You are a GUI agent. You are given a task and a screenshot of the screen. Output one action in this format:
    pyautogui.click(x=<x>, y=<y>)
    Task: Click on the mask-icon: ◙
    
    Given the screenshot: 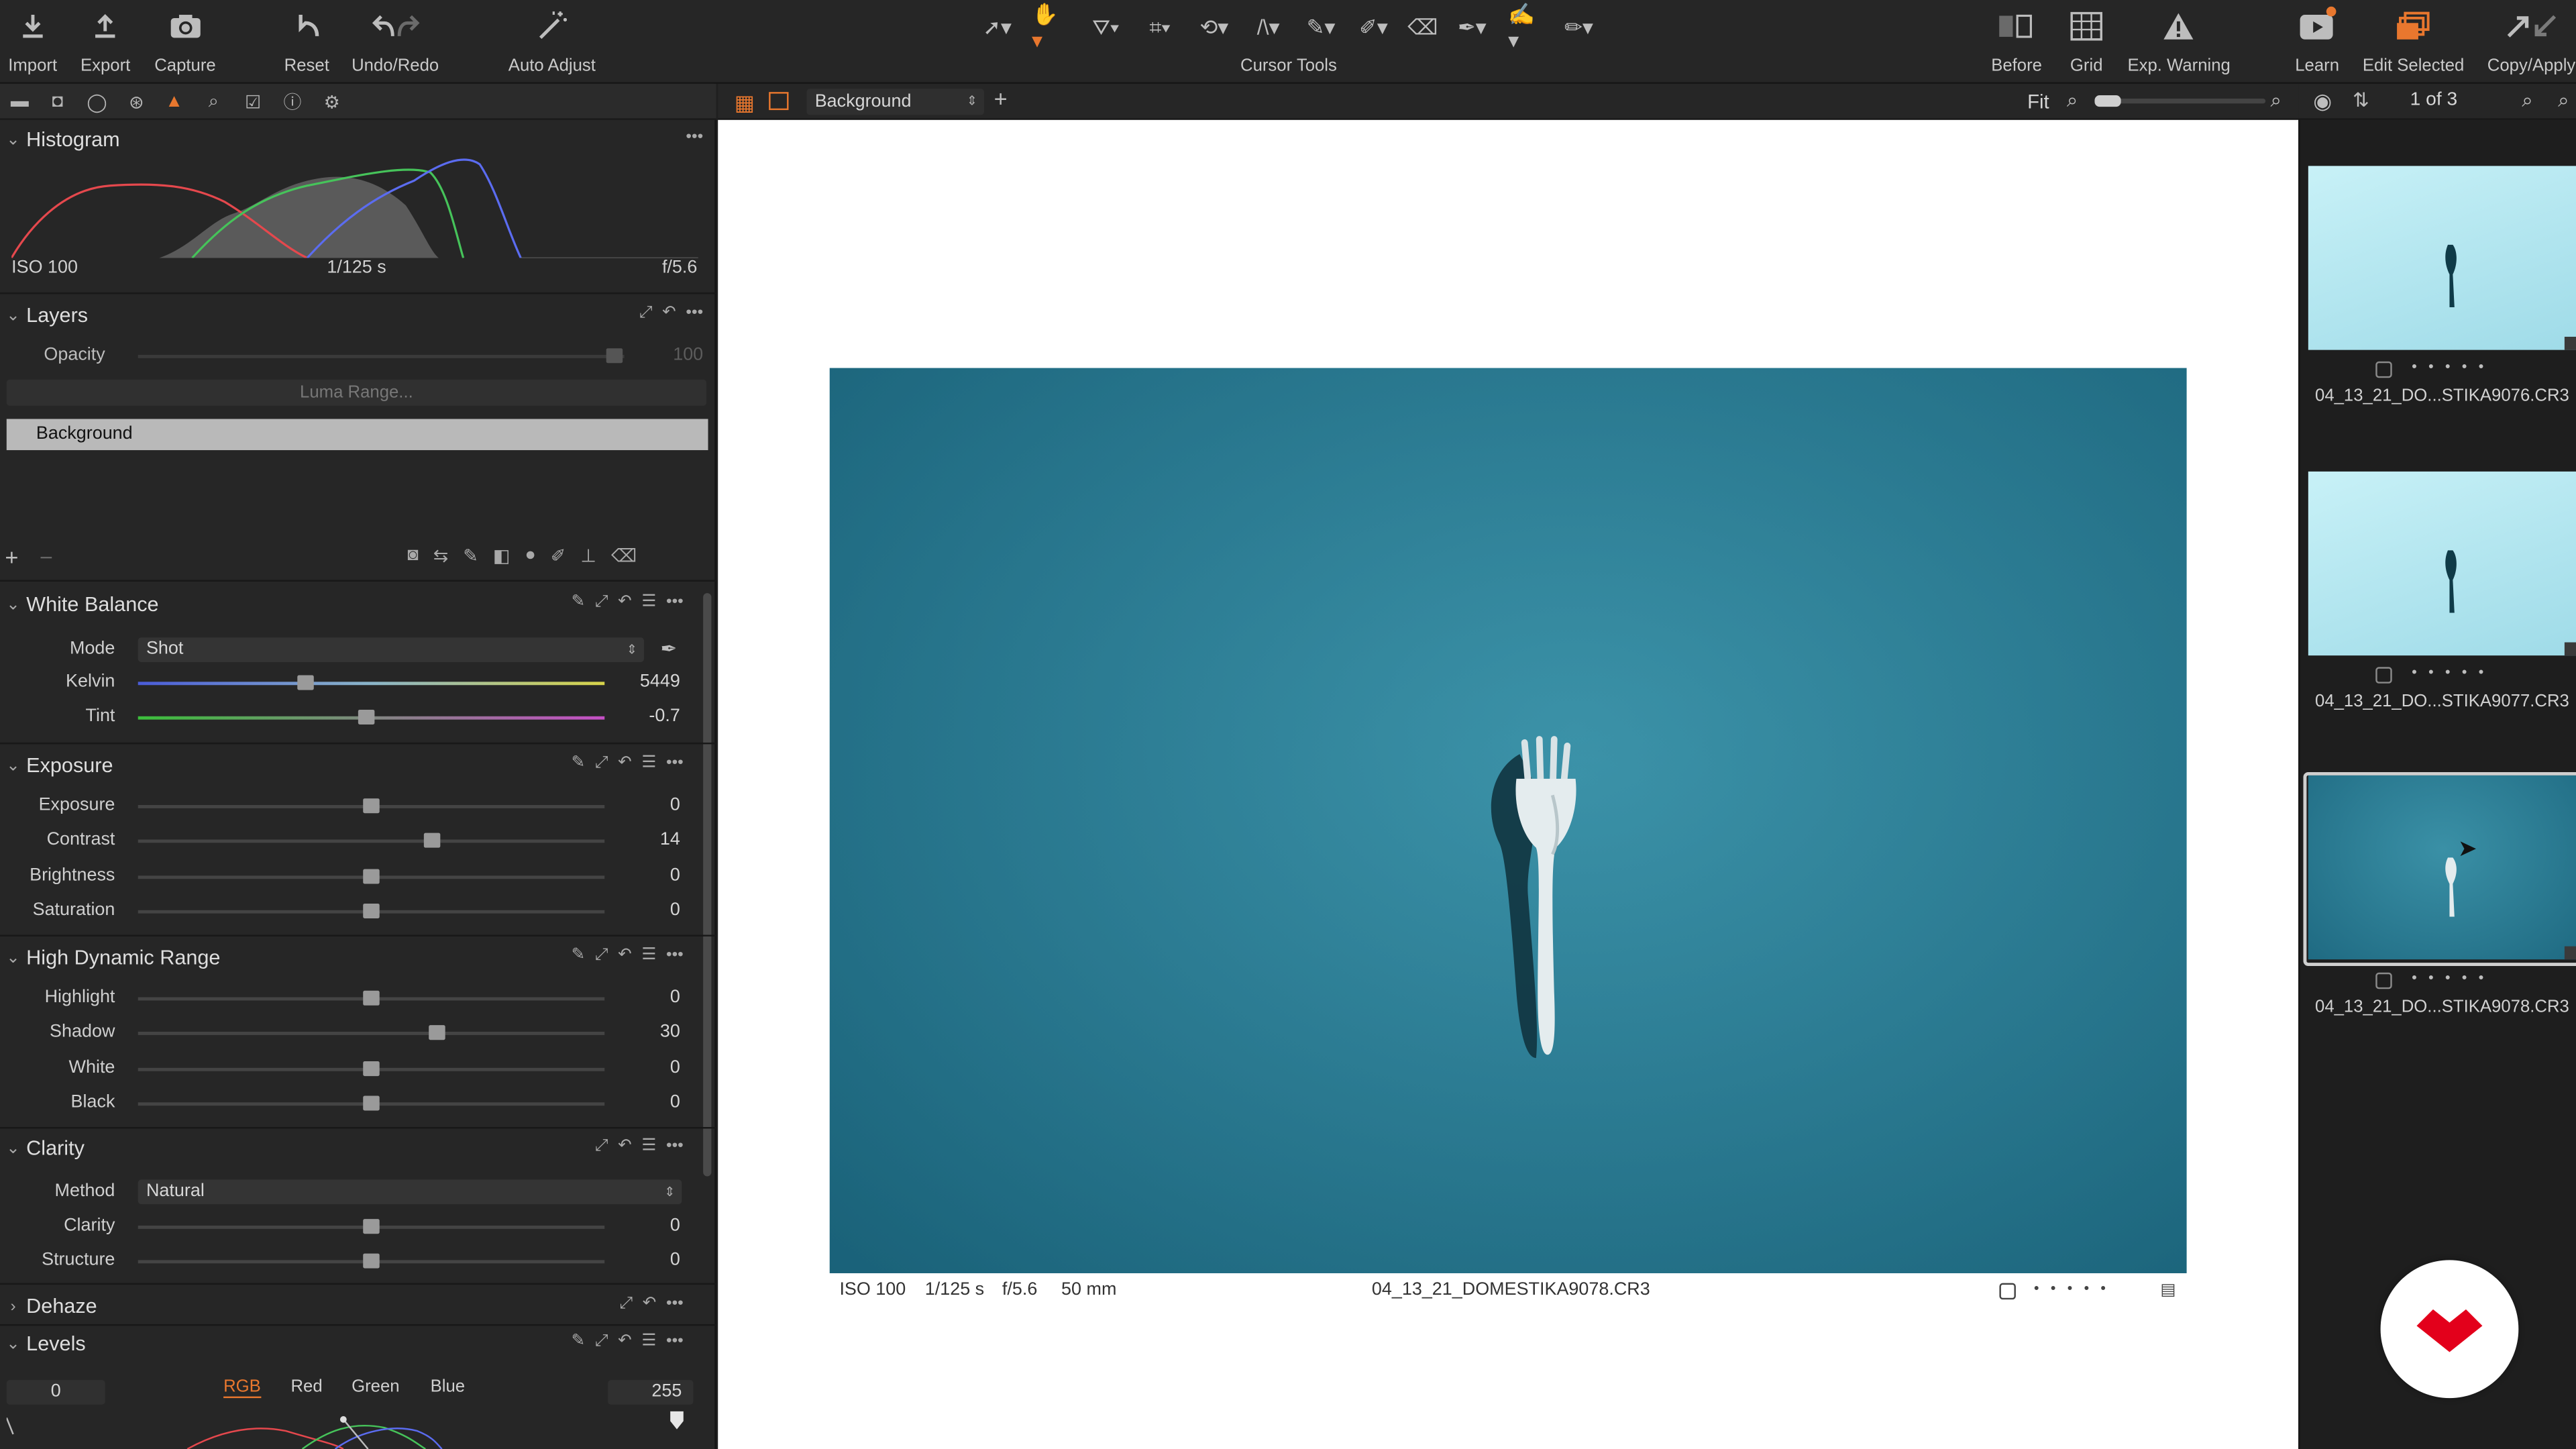 What is the action you would take?
    pyautogui.click(x=412, y=556)
    